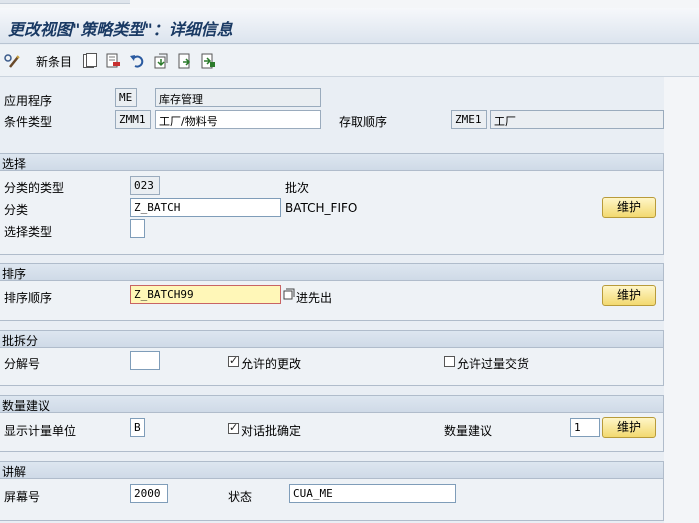  What do you see at coordinates (681, 300) in the screenshot?
I see `right-gutter` at bounding box center [681, 300].